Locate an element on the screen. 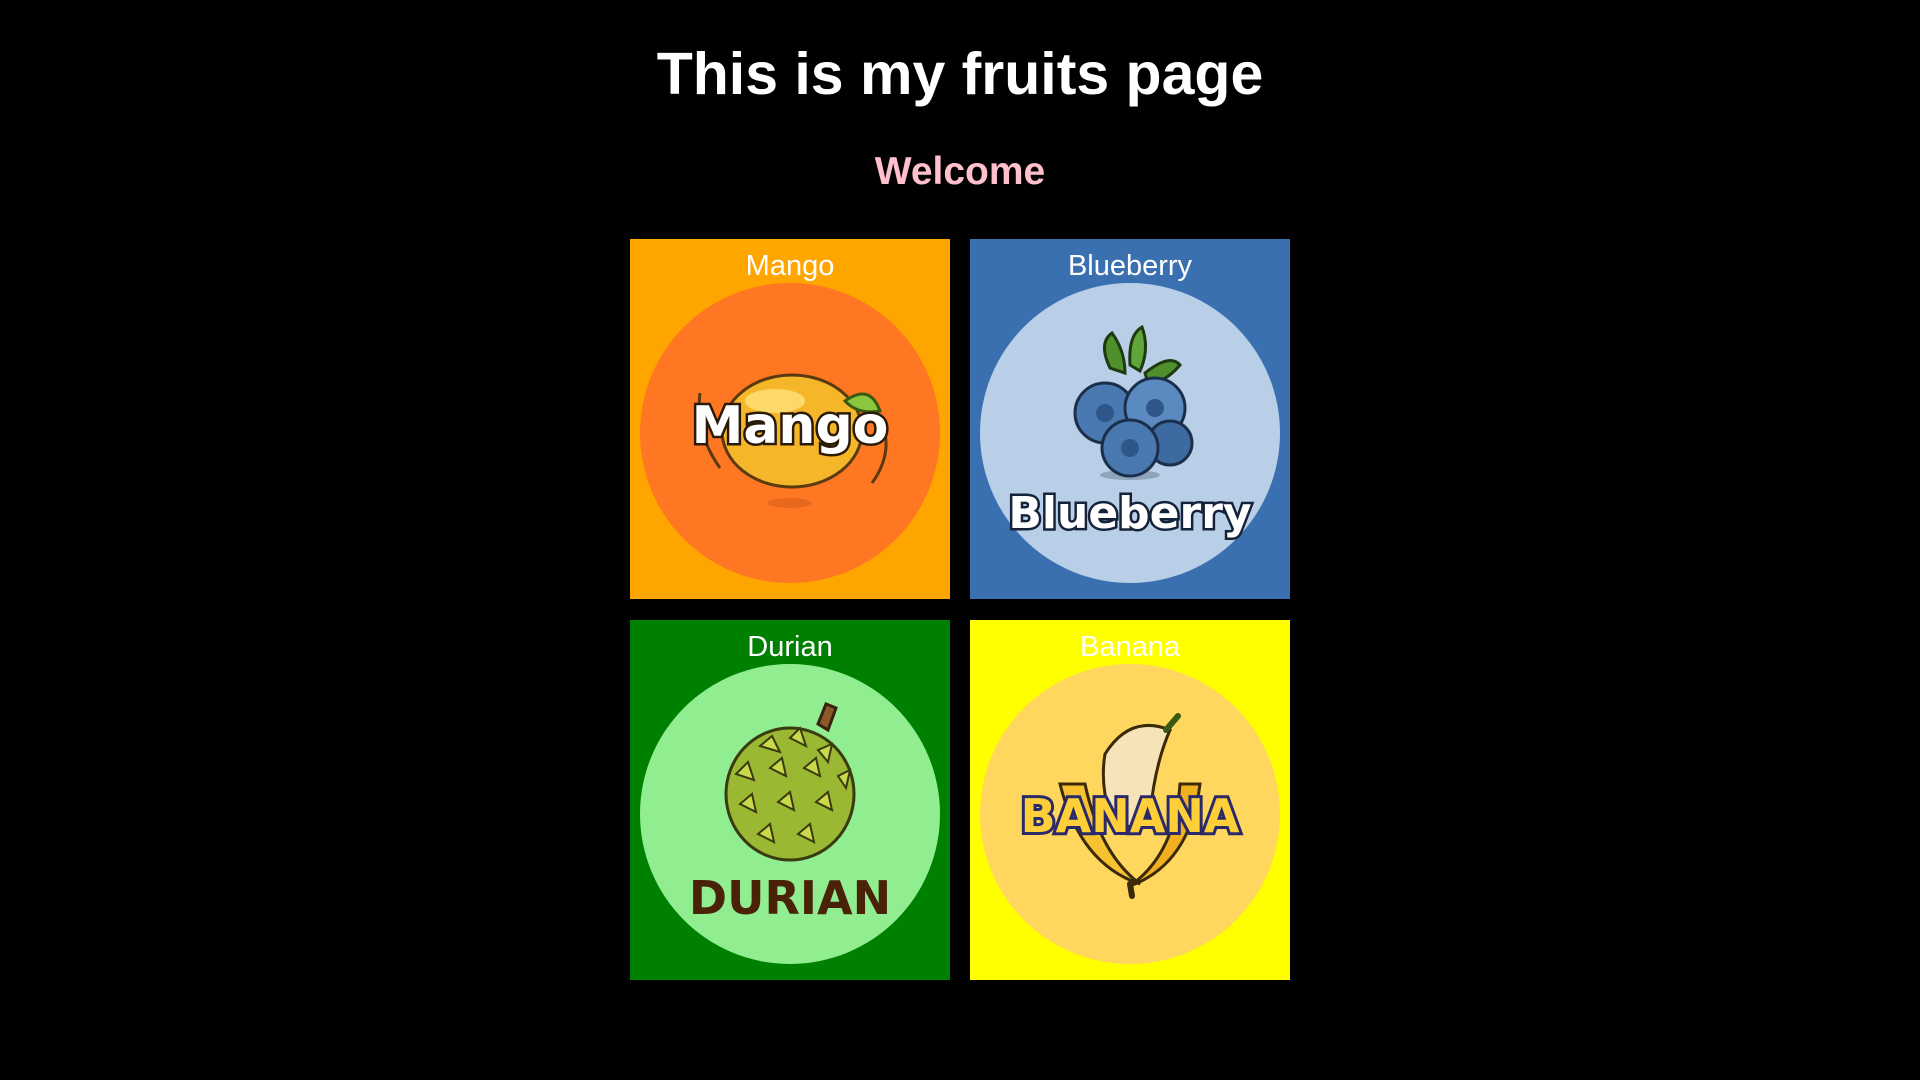 The width and height of the screenshot is (1920, 1080). durian-icon: DURIAN is located at coordinates (790, 813).